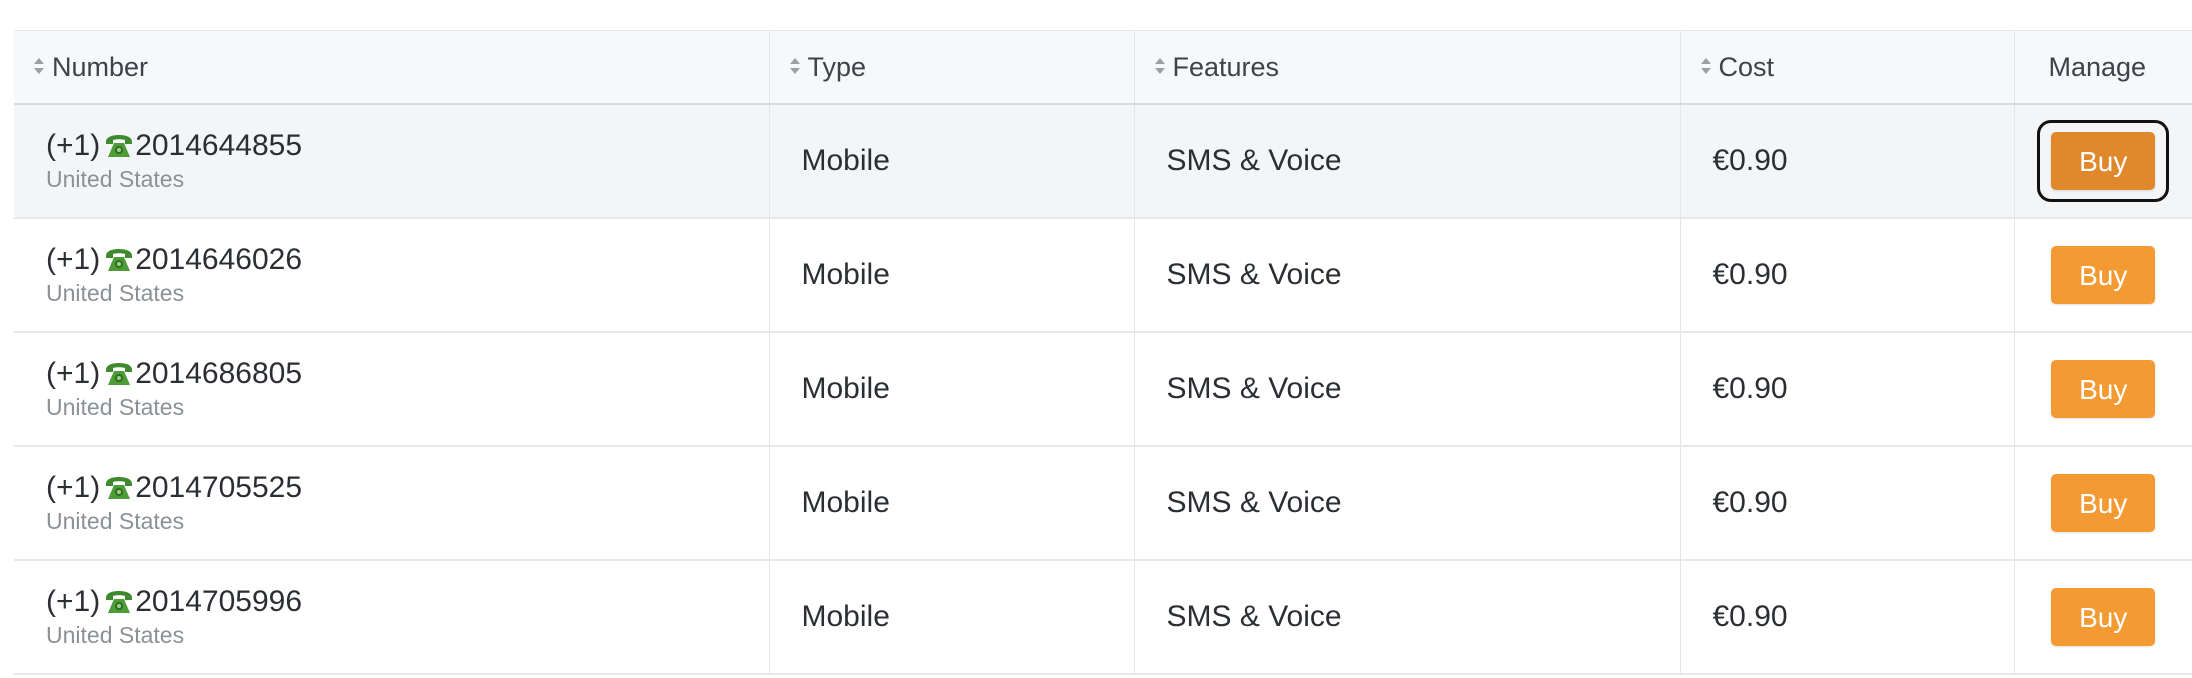 Image resolution: width=2192 pixels, height=678 pixels. What do you see at coordinates (219, 145) in the screenshot?
I see `phone-number: 2014644855` at bounding box center [219, 145].